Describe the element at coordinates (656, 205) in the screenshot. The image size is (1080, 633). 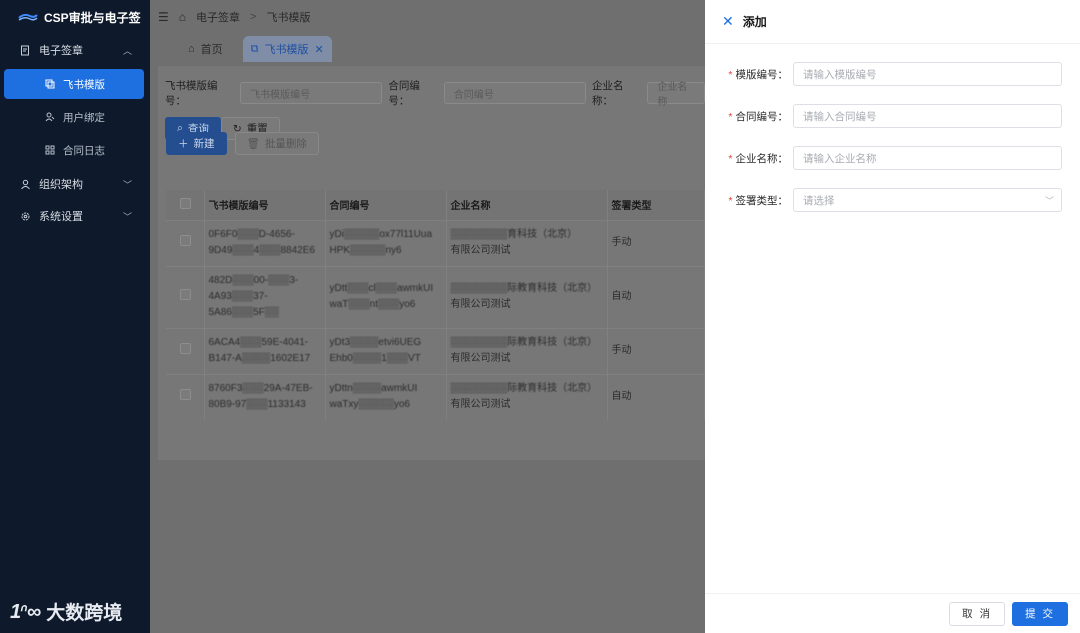
I see `column-header: 签署类型` at that location.